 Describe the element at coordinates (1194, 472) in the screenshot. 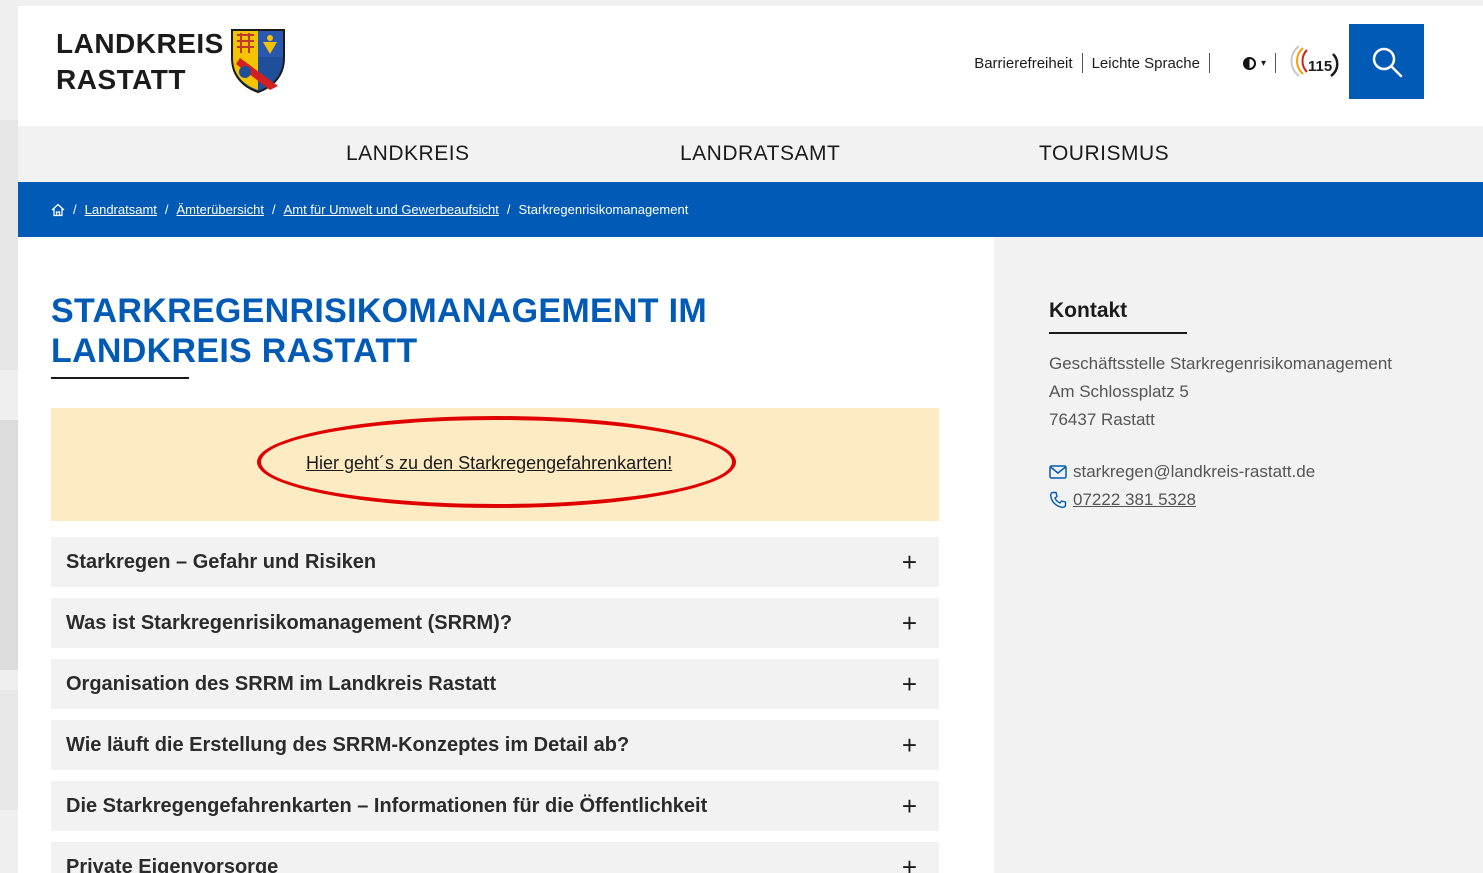

I see `email-link: starkregen@landkreis-rastatt.de` at that location.